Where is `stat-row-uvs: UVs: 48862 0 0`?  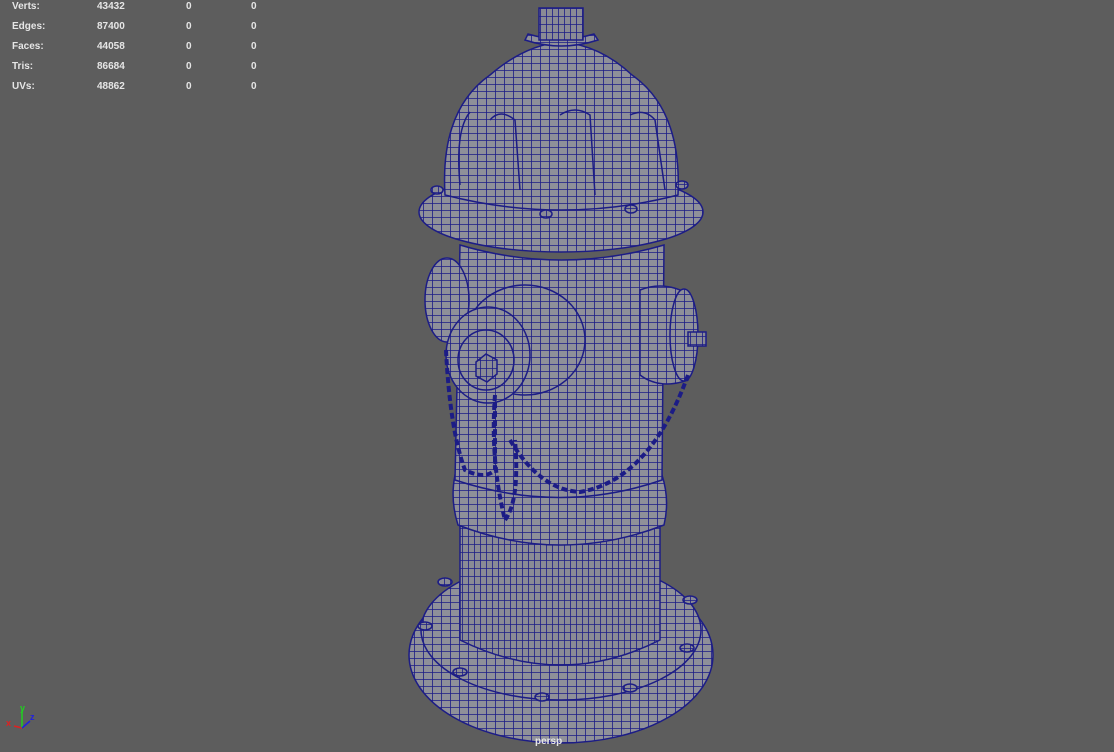
stat-row-uvs: UVs: 48862 0 0 is located at coordinates (142, 88).